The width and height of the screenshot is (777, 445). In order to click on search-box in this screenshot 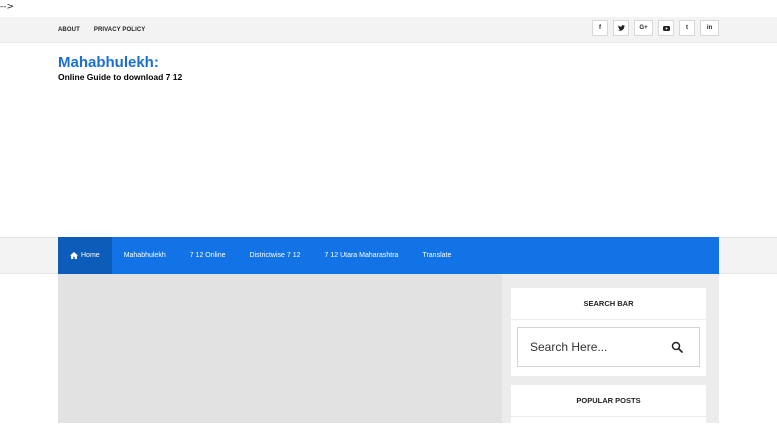, I will do `click(608, 347)`.